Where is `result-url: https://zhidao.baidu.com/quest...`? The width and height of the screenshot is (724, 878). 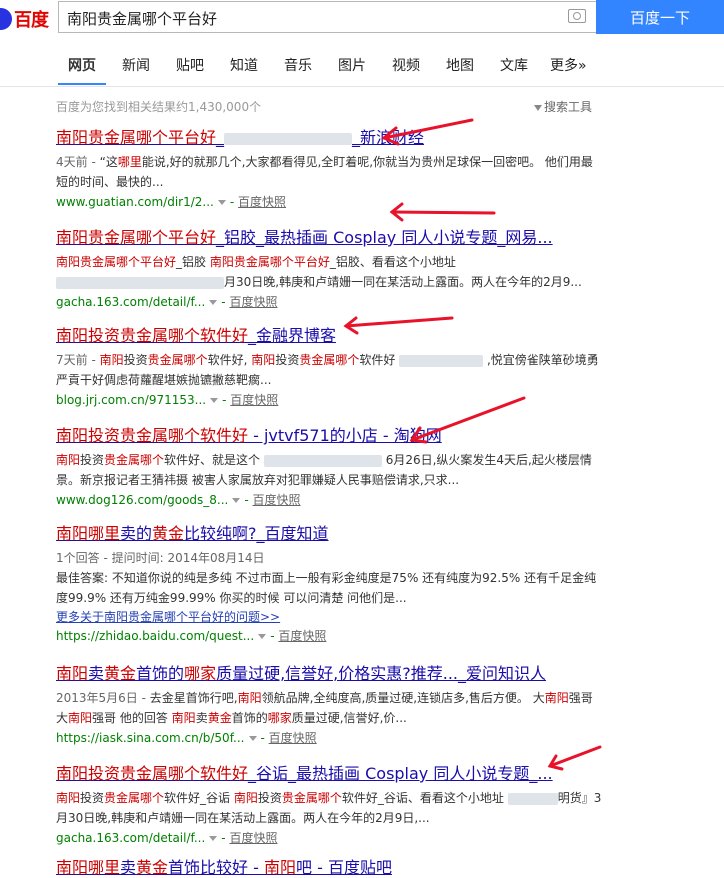 result-url: https://zhidao.baidu.com/quest... is located at coordinates (155, 636).